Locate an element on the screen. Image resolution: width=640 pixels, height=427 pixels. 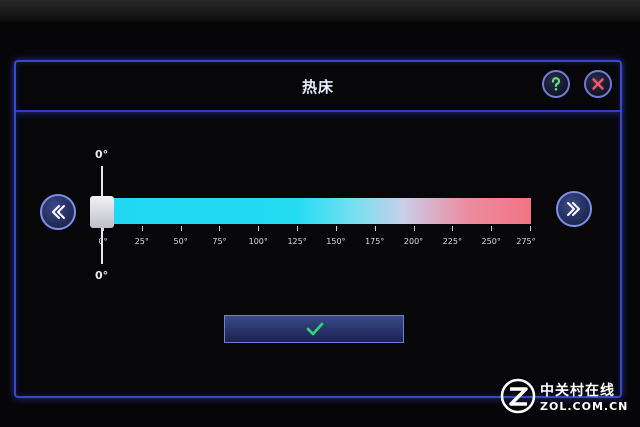
target-temperature-value: 0° is located at coordinates (102, 154).